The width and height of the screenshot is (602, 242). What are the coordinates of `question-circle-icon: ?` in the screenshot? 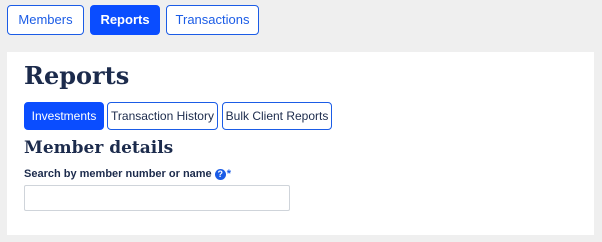 It's located at (220, 174).